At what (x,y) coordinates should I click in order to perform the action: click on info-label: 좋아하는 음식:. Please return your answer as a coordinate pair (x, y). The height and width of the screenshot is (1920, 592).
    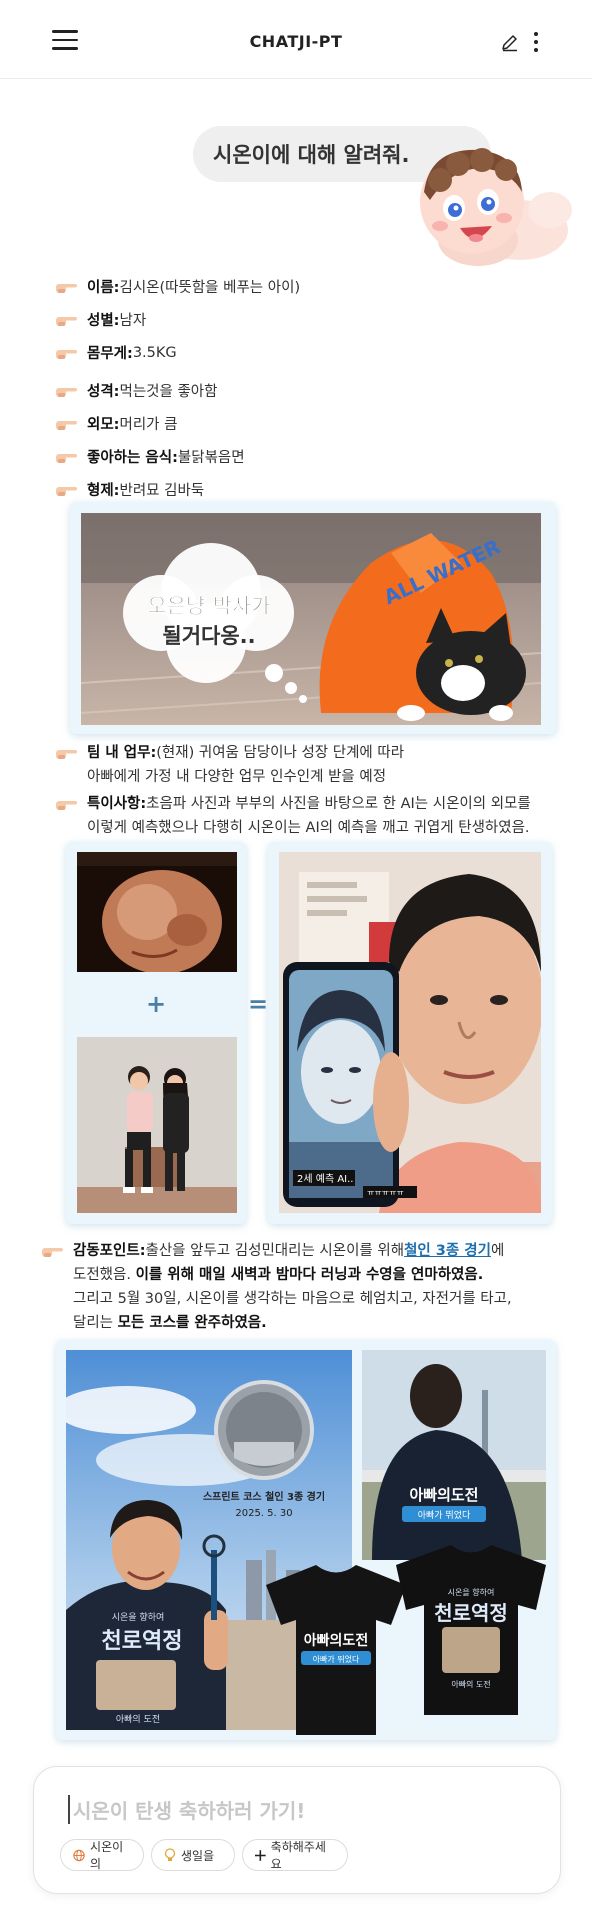
    Looking at the image, I should click on (132, 458).